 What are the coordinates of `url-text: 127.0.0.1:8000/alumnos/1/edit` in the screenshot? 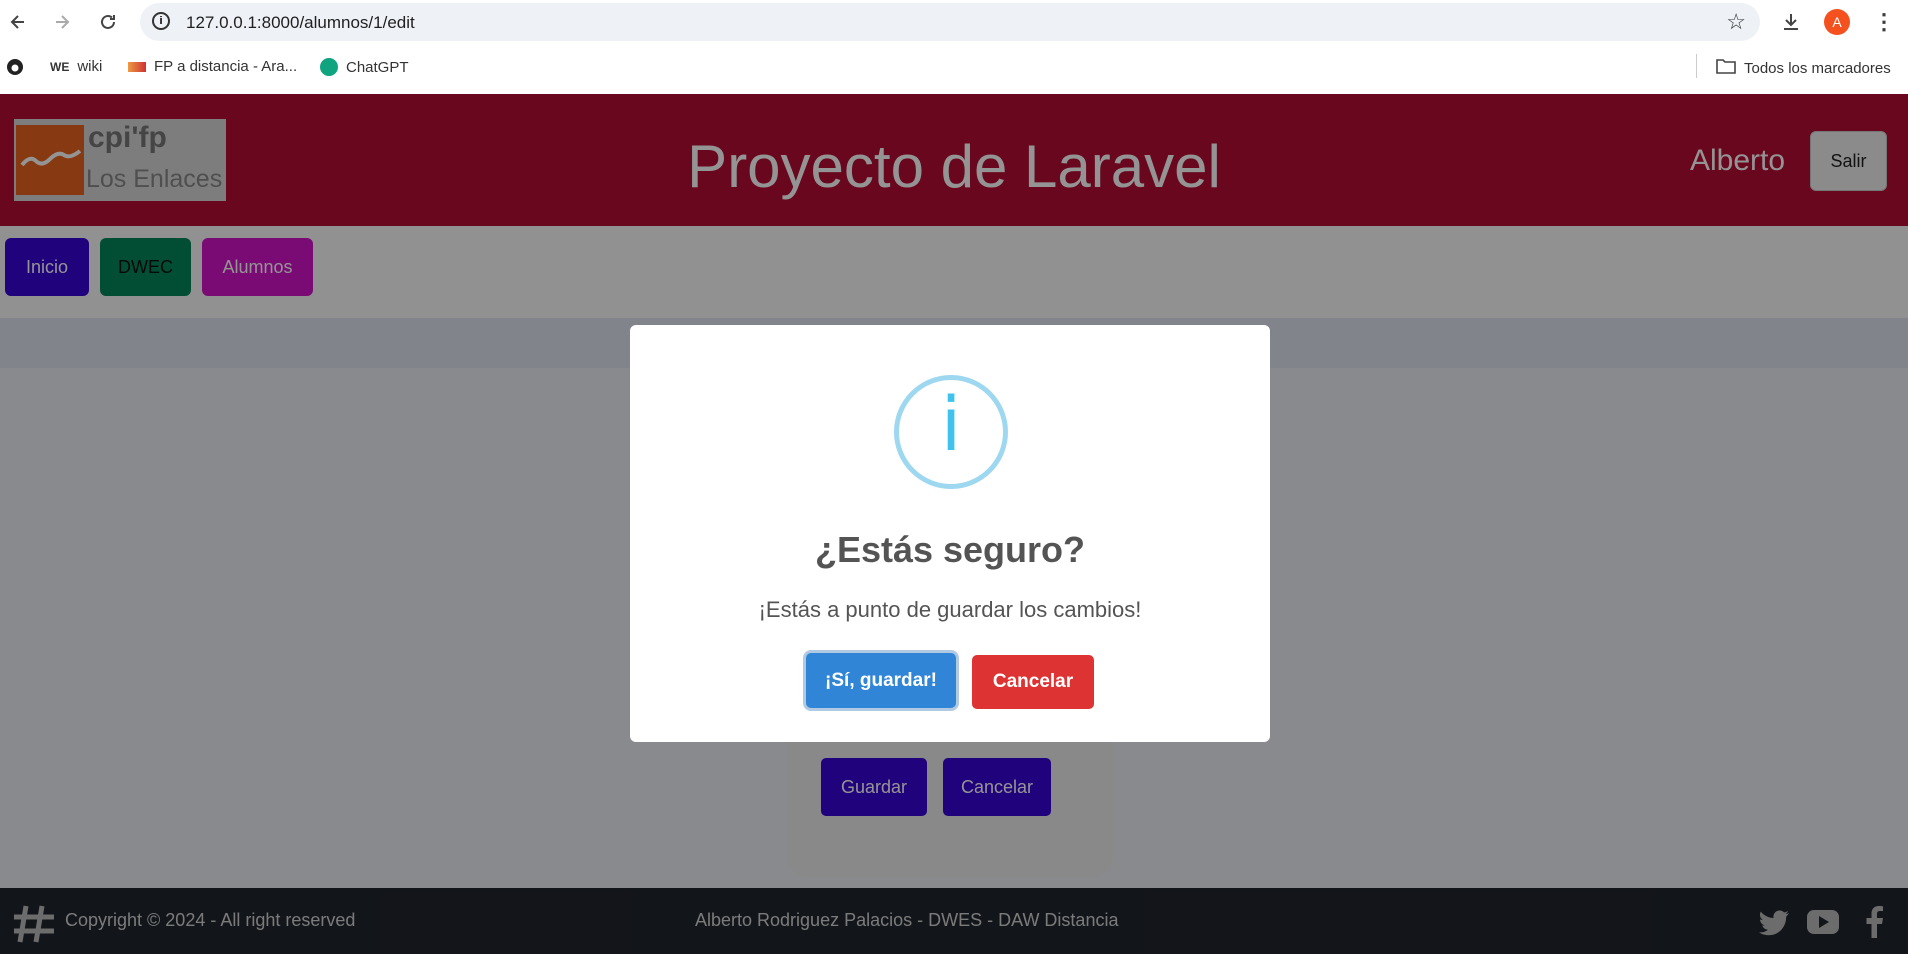 It's located at (300, 22).